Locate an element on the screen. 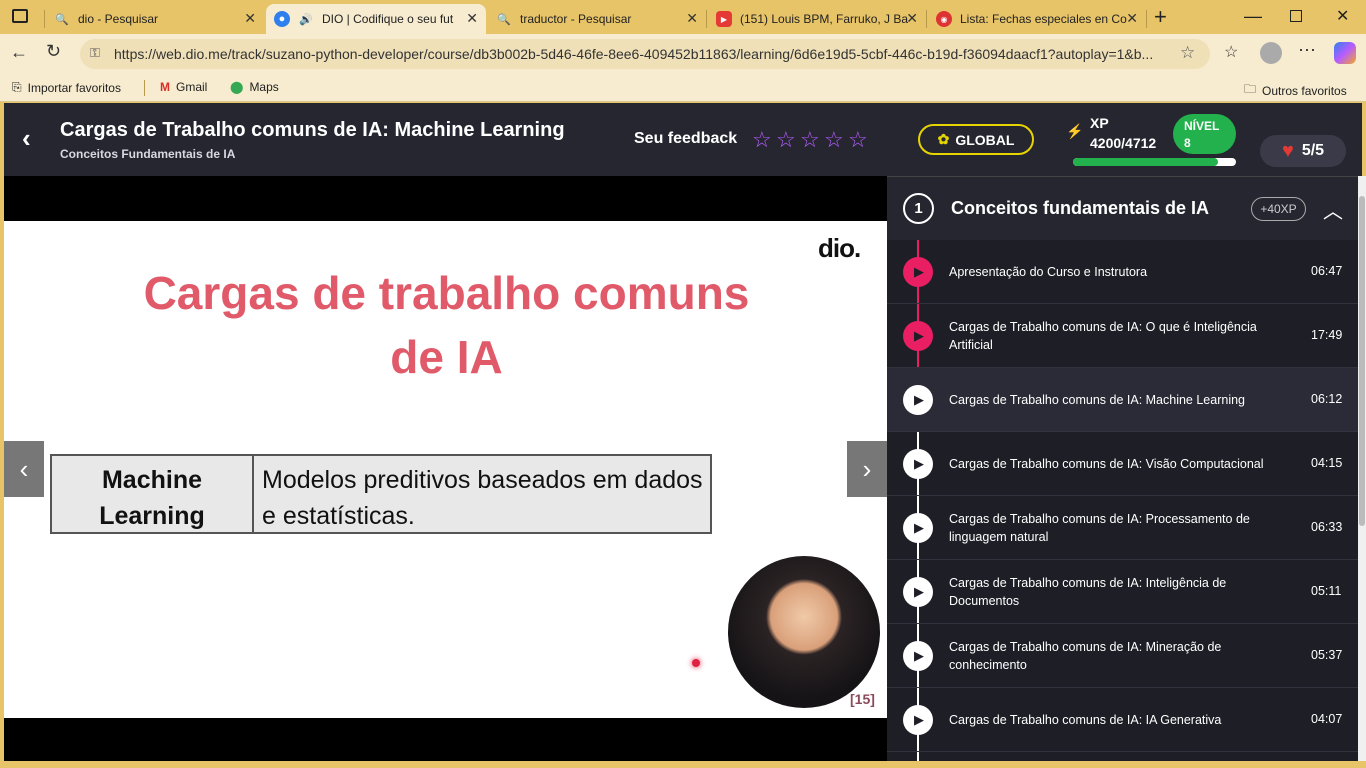 The width and height of the screenshot is (1366, 768). tab-separator is located at coordinates (926, 19).